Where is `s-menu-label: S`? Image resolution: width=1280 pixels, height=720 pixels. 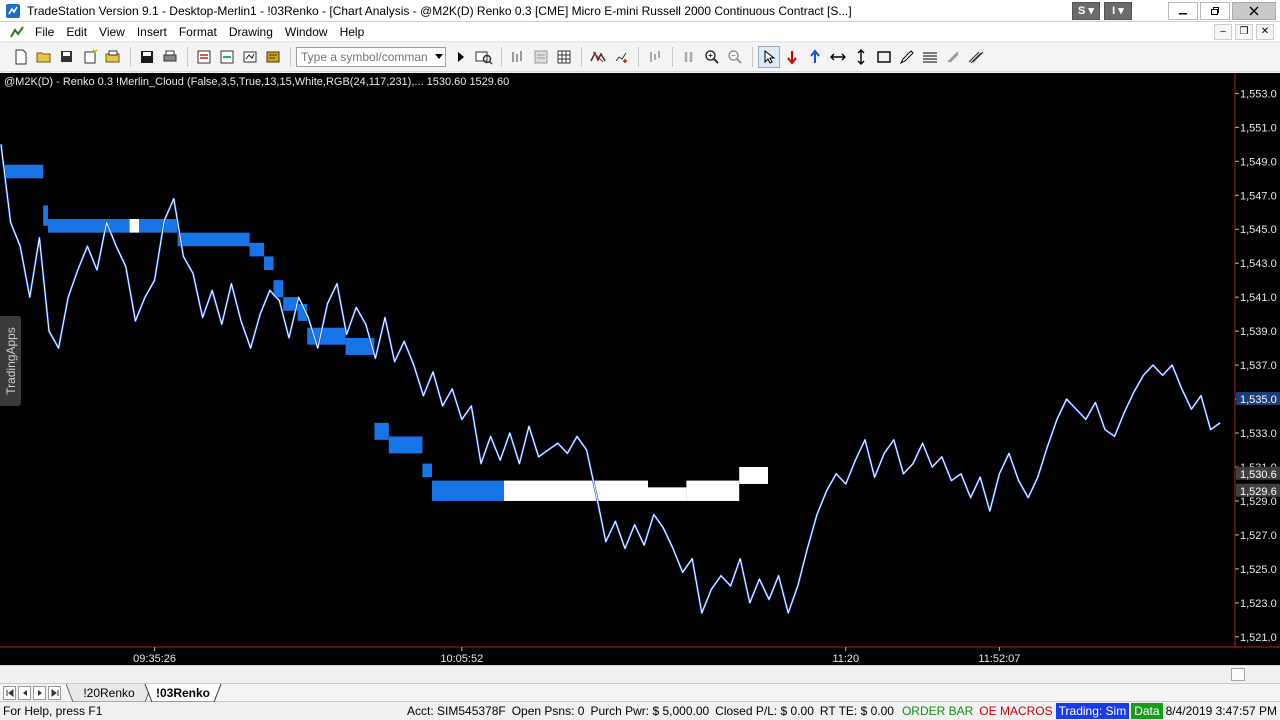 s-menu-label: S is located at coordinates (1082, 10).